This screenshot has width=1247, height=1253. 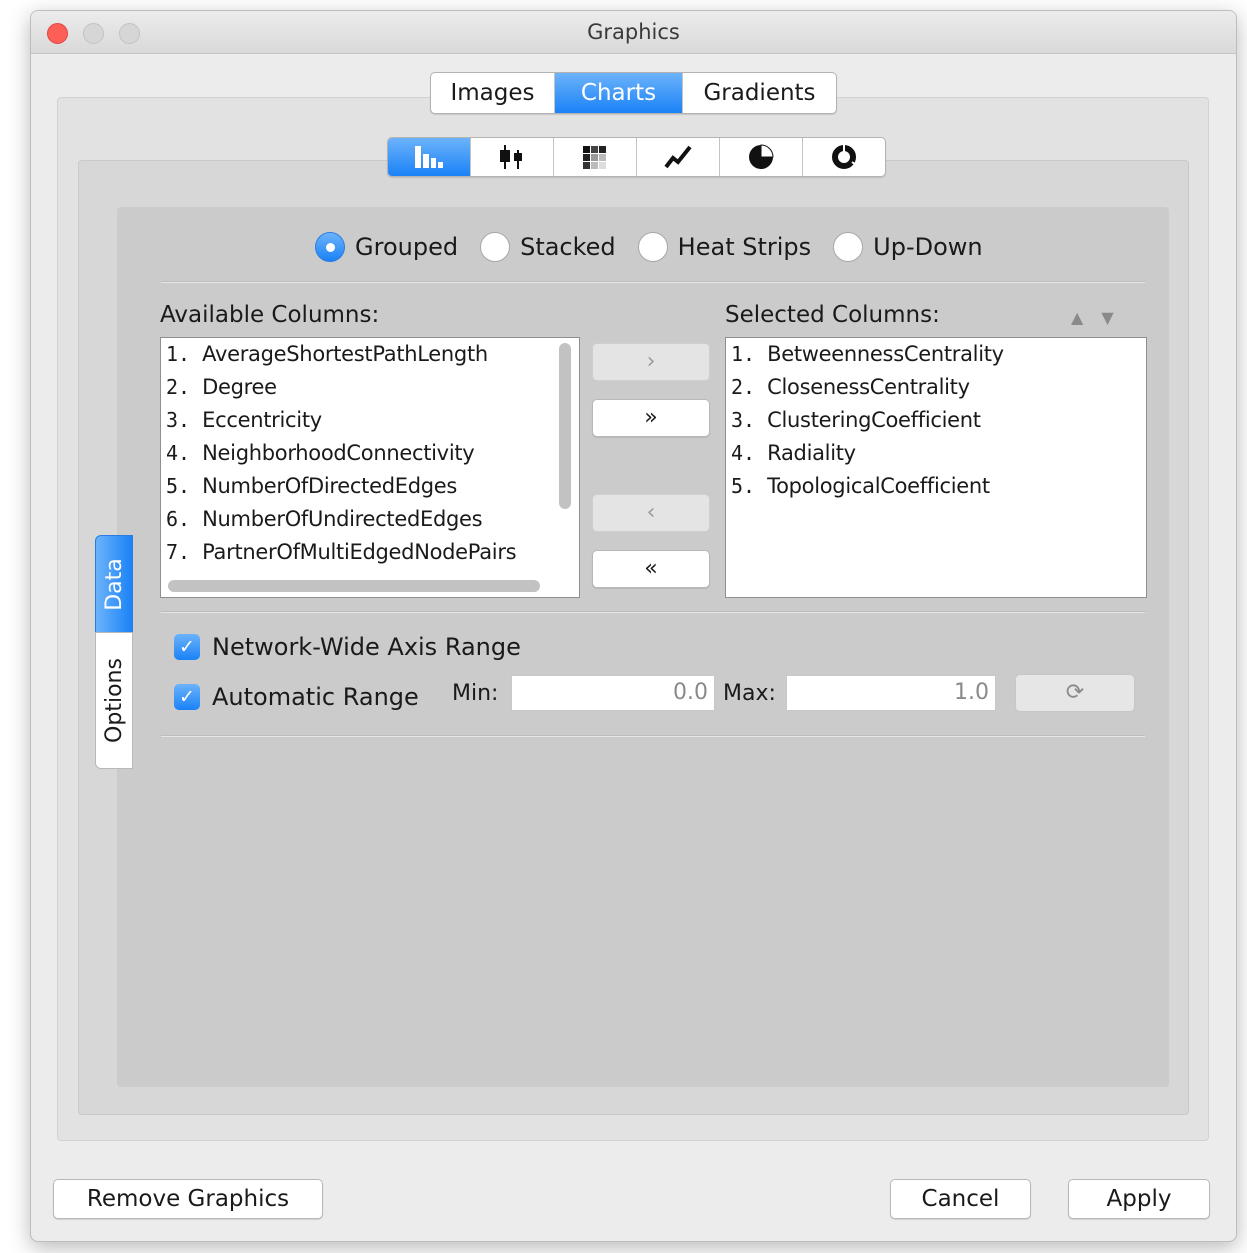 I want to click on title-bar: Graphics, so click(x=633, y=32).